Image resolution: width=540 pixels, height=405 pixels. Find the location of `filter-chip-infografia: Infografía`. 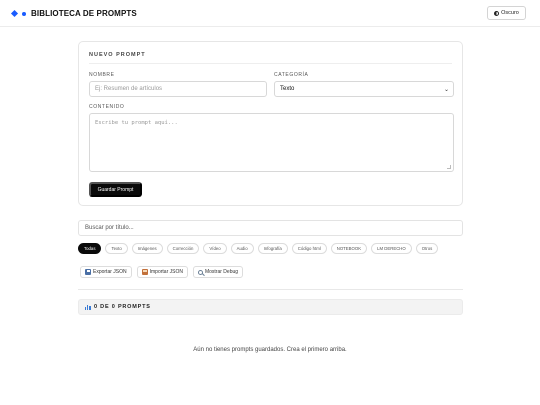

filter-chip-infografia: Infografía is located at coordinates (272, 248).